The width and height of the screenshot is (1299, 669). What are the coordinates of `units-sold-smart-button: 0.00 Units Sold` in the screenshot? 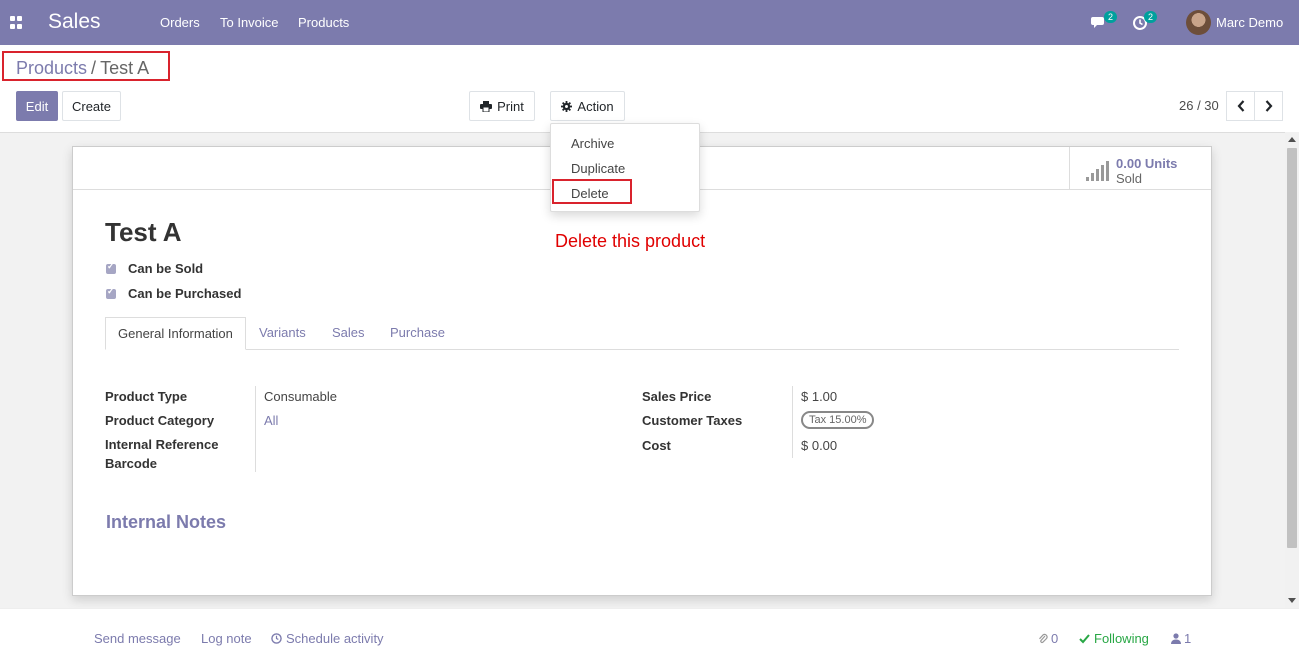 It's located at (1140, 168).